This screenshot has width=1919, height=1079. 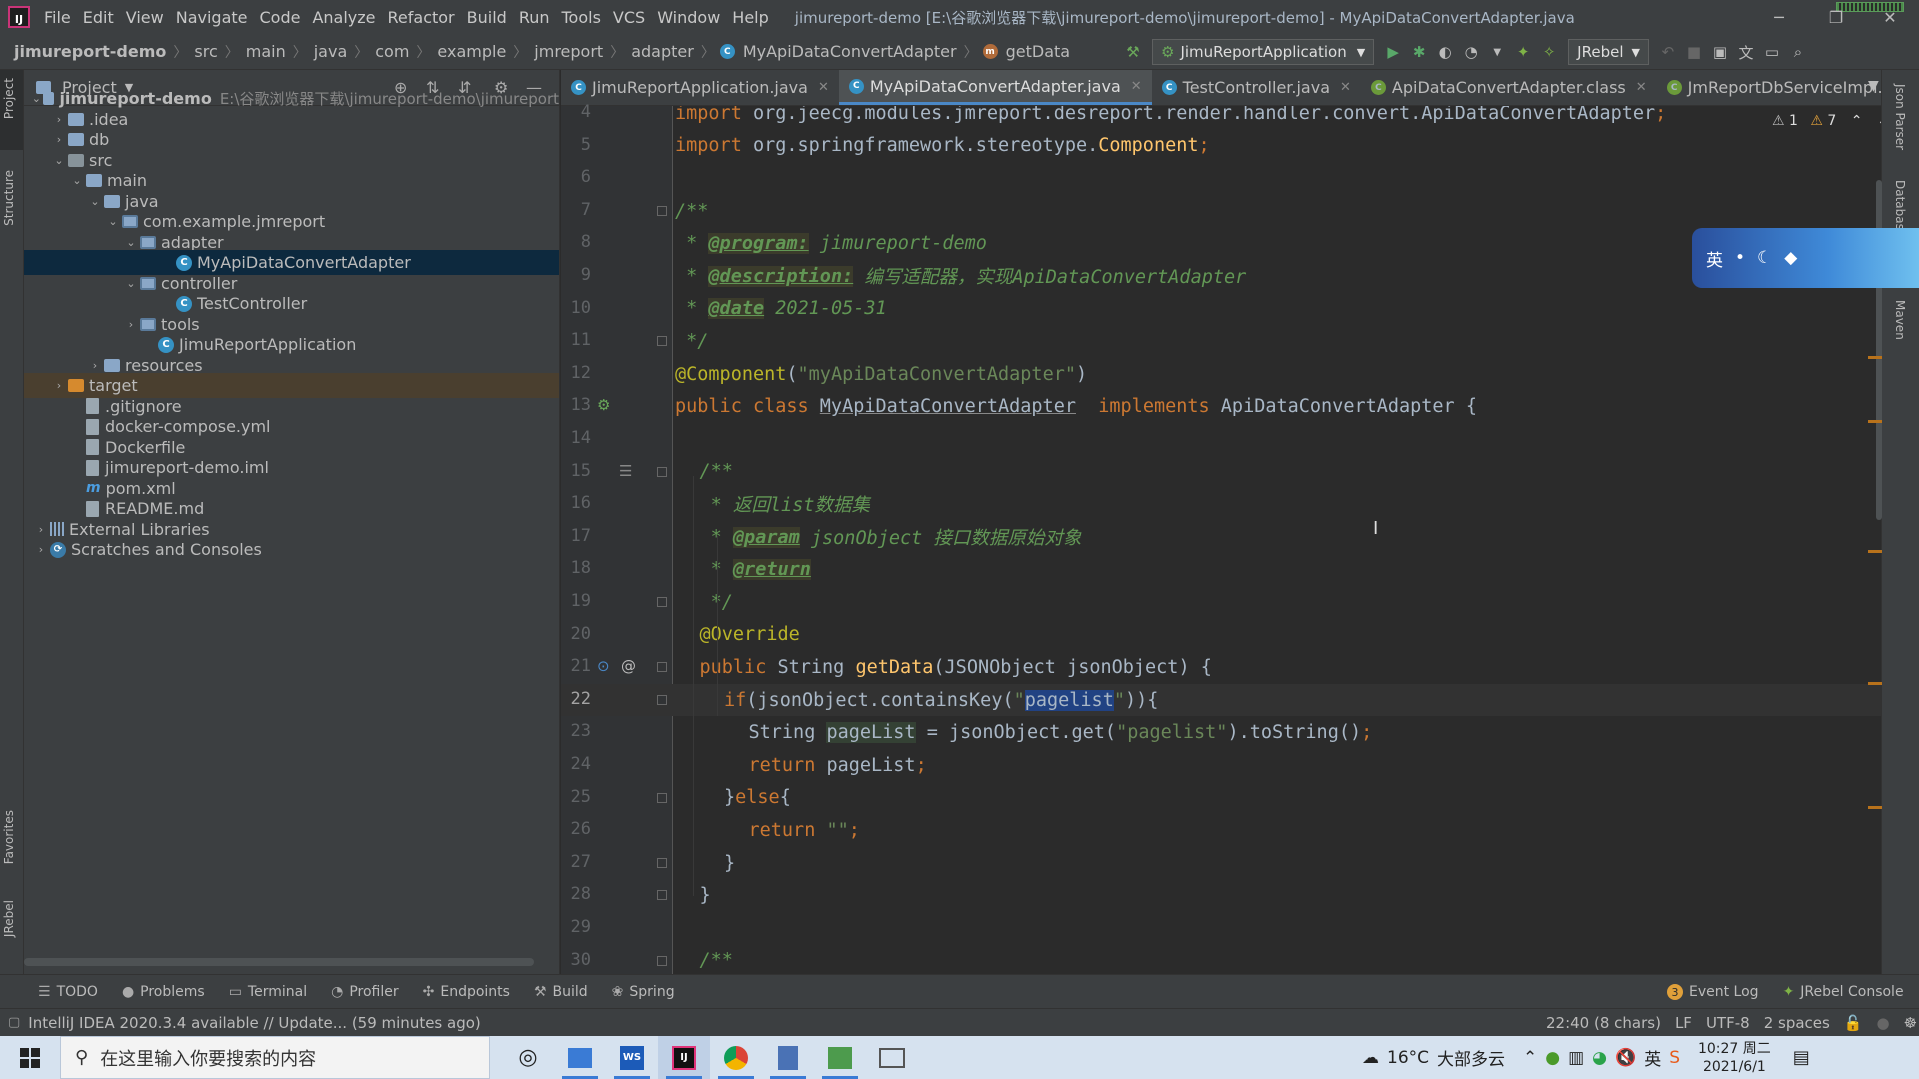 I want to click on rerun-icon: ↶, so click(x=1668, y=52).